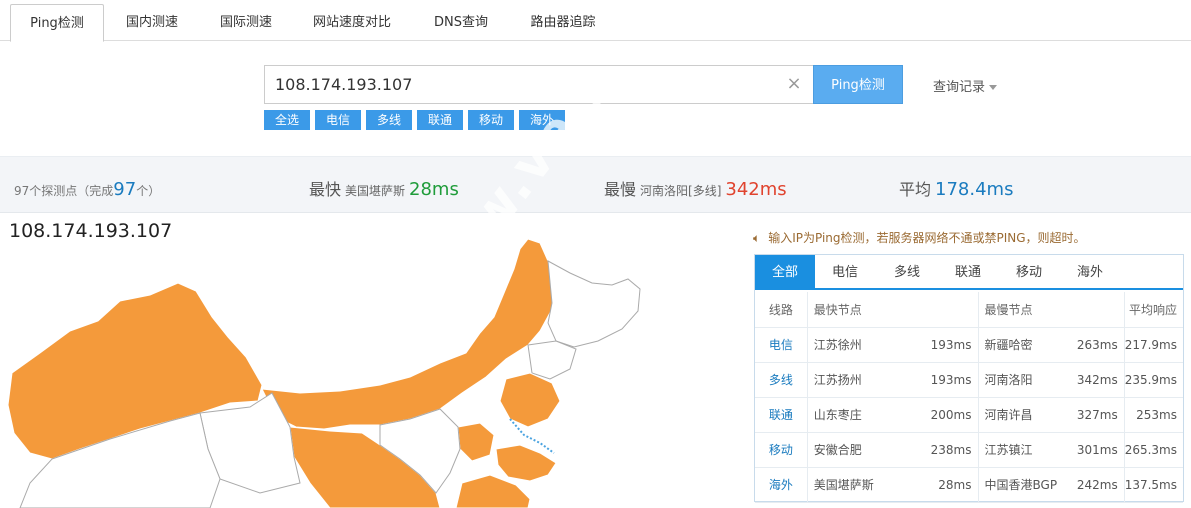 The image size is (1191, 508). Describe the element at coordinates (434, 189) in the screenshot. I see `fastest-value: 28ms` at that location.